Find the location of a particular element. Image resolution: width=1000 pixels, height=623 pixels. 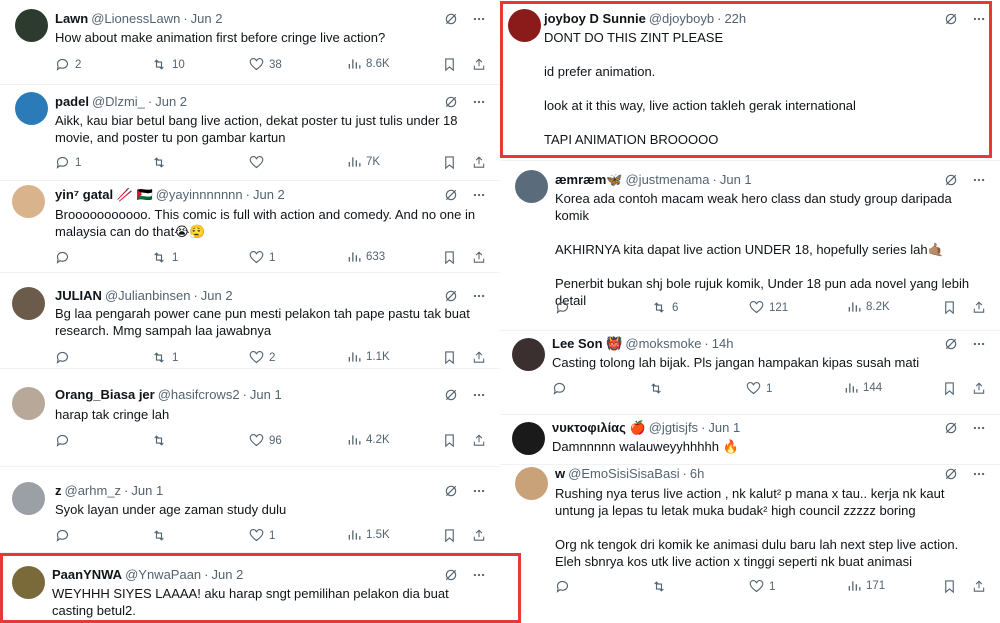

tweet-date: 6h is located at coordinates (697, 473).